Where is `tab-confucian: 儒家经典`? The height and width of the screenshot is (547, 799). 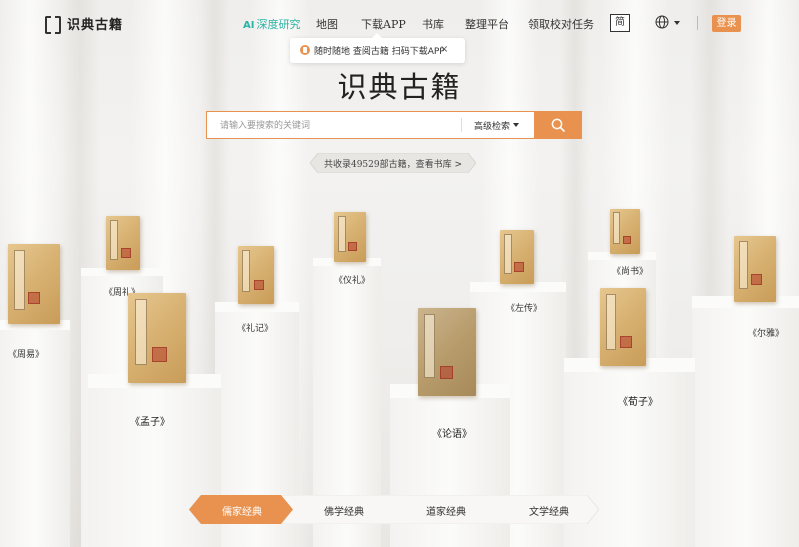 tab-confucian: 儒家经典 is located at coordinates (242, 510).